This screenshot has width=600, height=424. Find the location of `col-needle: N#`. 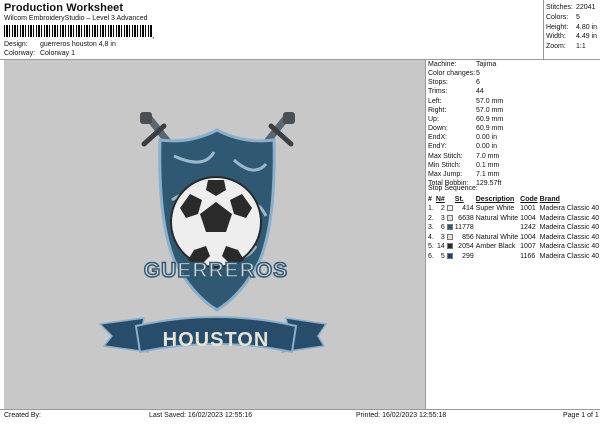

col-needle: N# is located at coordinates (440, 199).